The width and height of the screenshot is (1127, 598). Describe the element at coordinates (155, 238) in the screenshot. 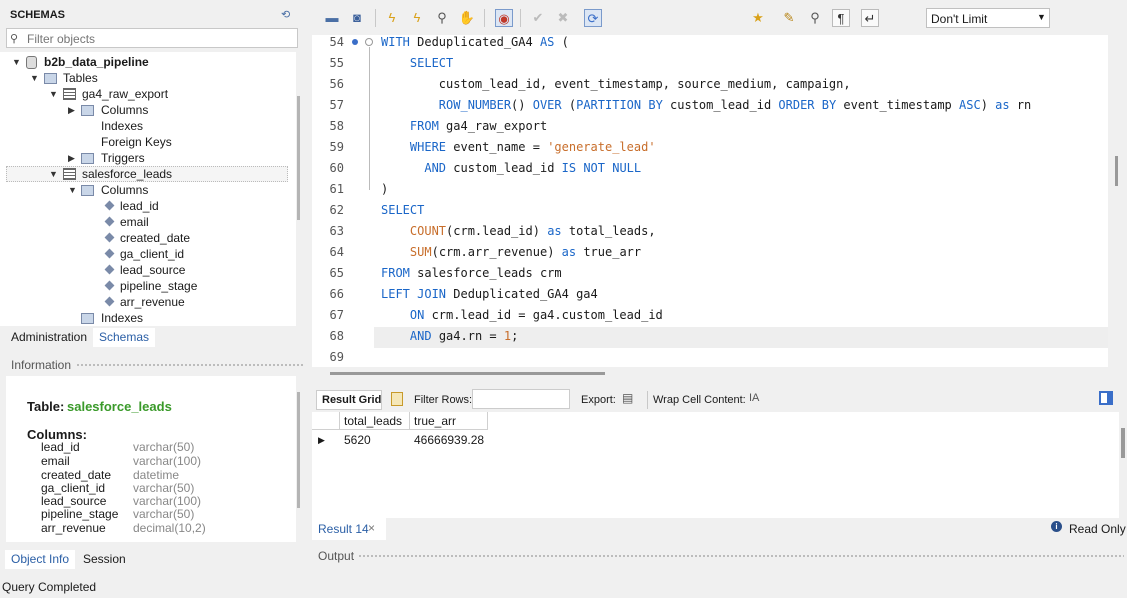

I see `tree-column: created_date` at that location.